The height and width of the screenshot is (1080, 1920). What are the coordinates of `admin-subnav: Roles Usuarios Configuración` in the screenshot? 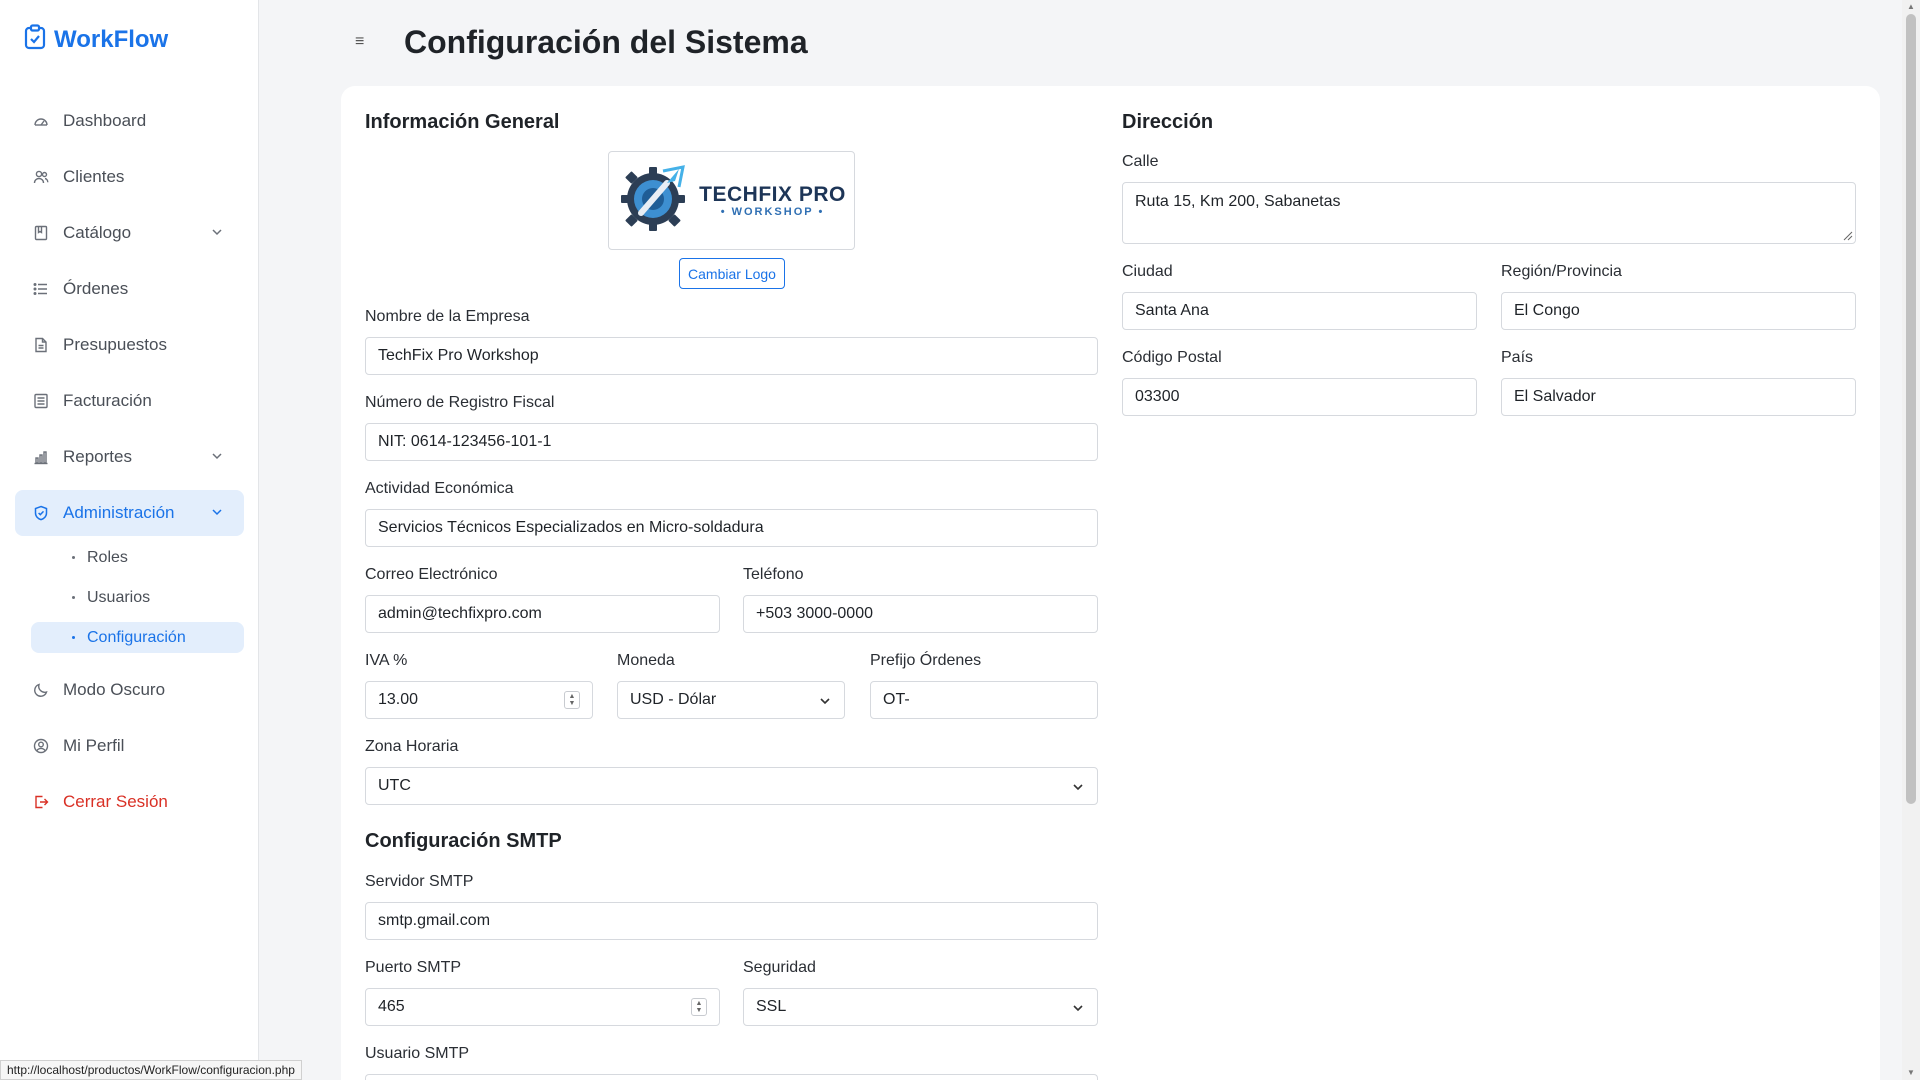 It's located at (129, 597).